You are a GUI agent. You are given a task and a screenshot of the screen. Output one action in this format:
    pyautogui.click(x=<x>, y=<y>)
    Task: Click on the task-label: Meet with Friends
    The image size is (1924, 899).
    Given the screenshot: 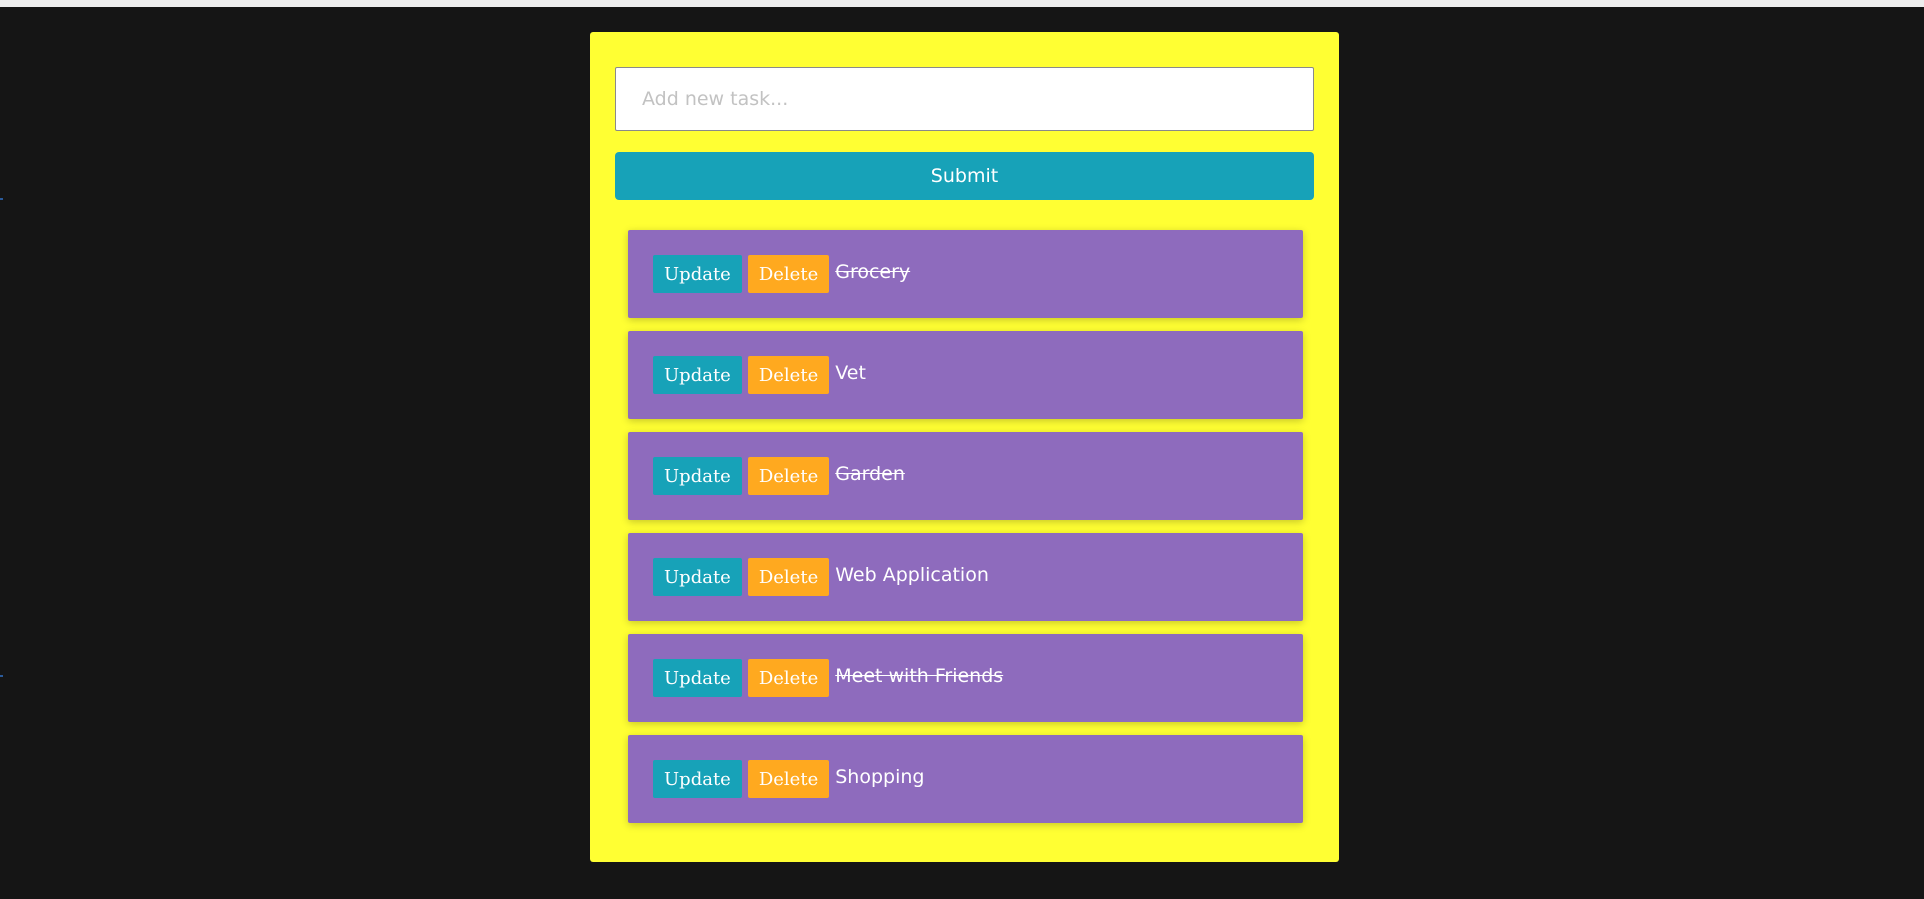 What is the action you would take?
    pyautogui.click(x=919, y=676)
    